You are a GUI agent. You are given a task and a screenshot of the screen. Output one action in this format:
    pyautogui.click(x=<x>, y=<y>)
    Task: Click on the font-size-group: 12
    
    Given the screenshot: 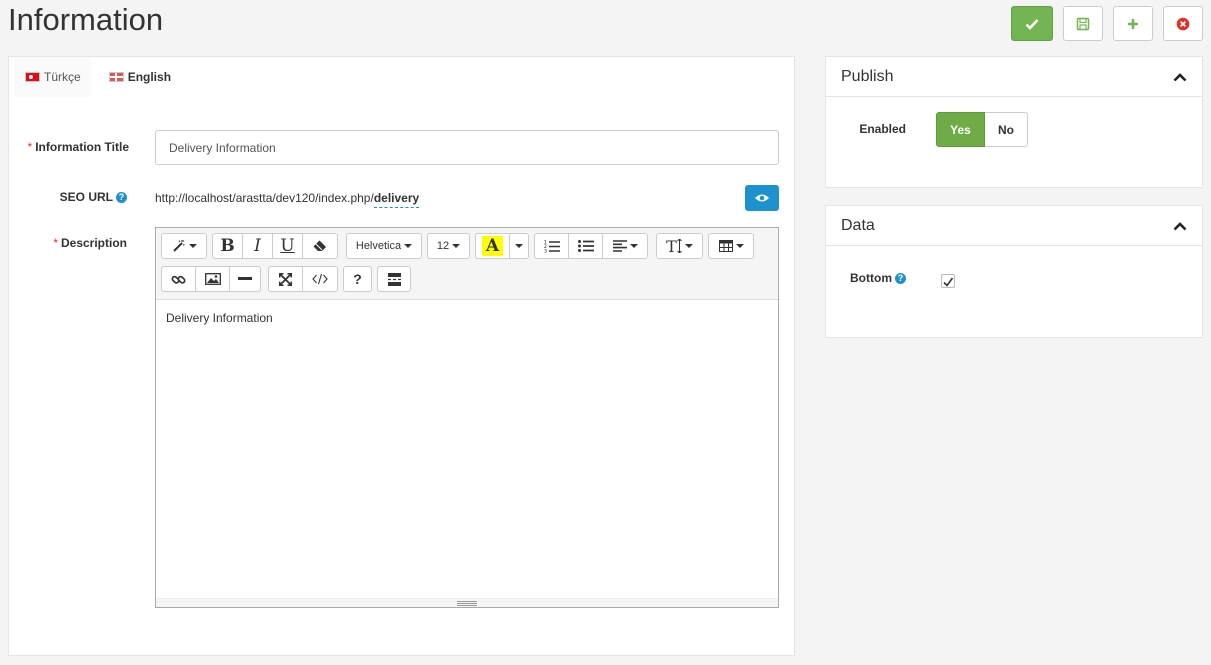 What is the action you would take?
    pyautogui.click(x=448, y=246)
    